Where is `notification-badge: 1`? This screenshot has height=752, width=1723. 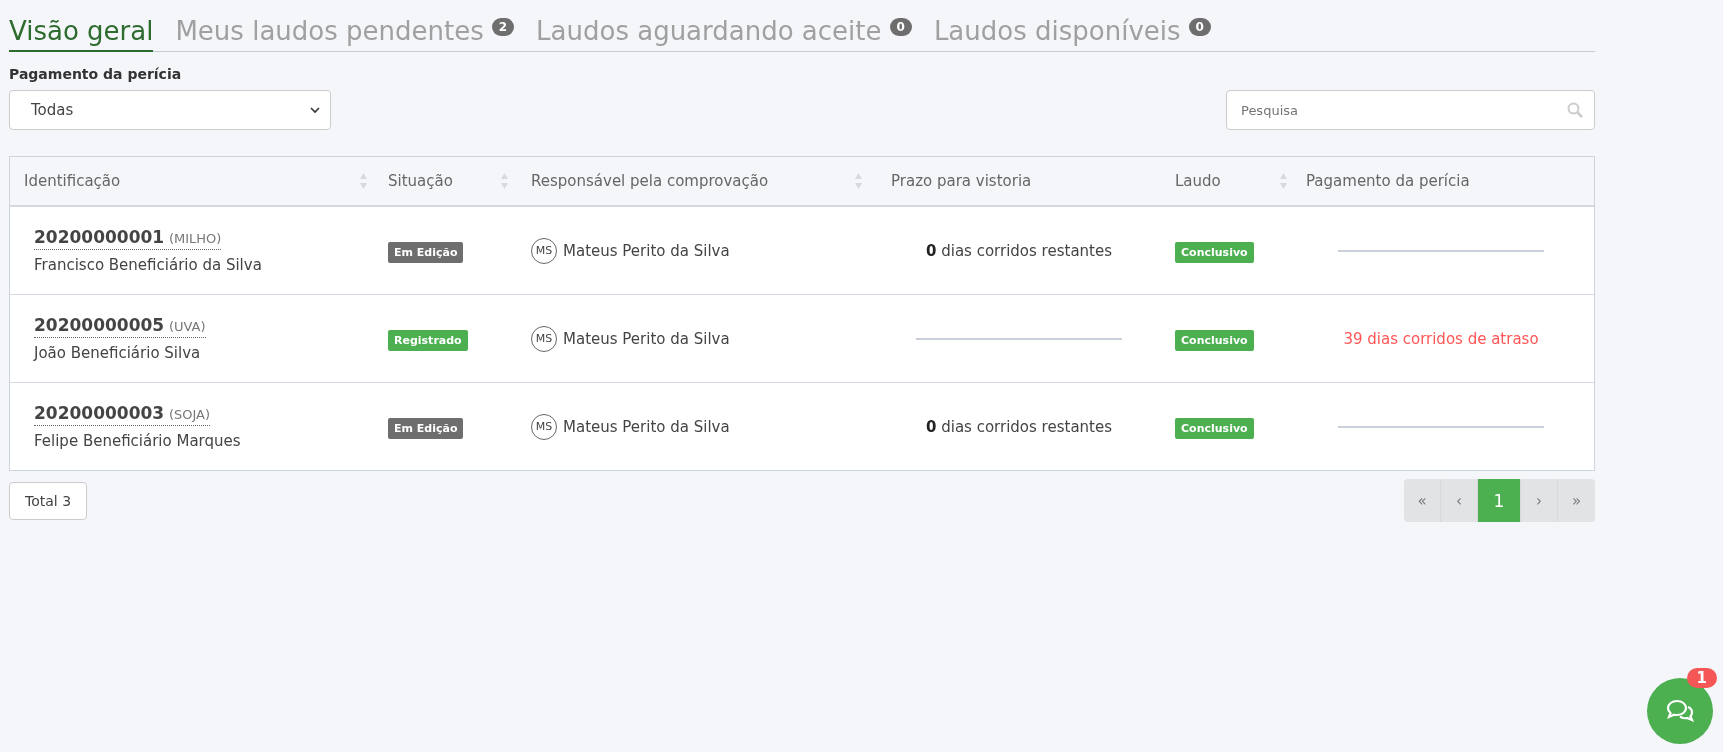 notification-badge: 1 is located at coordinates (1701, 678).